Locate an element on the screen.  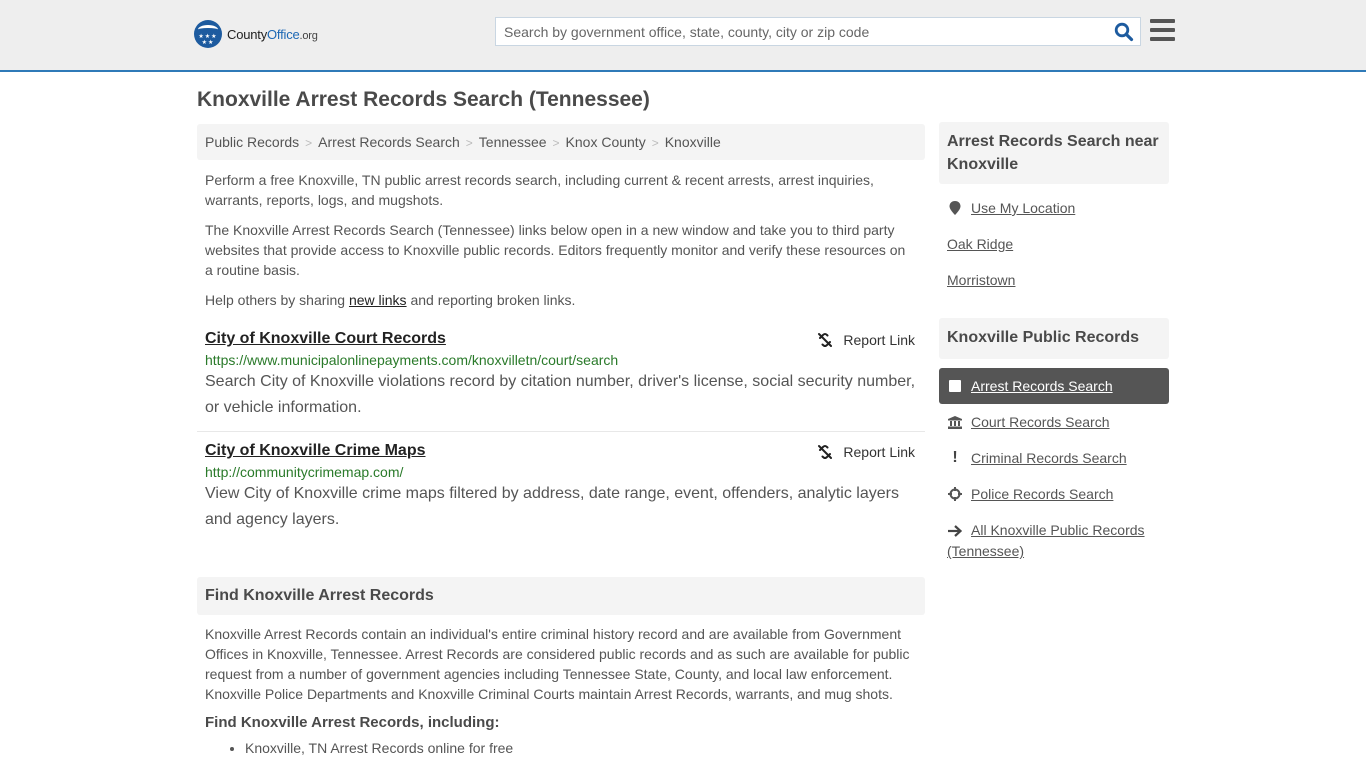
courthouse-icon is located at coordinates (955, 422).